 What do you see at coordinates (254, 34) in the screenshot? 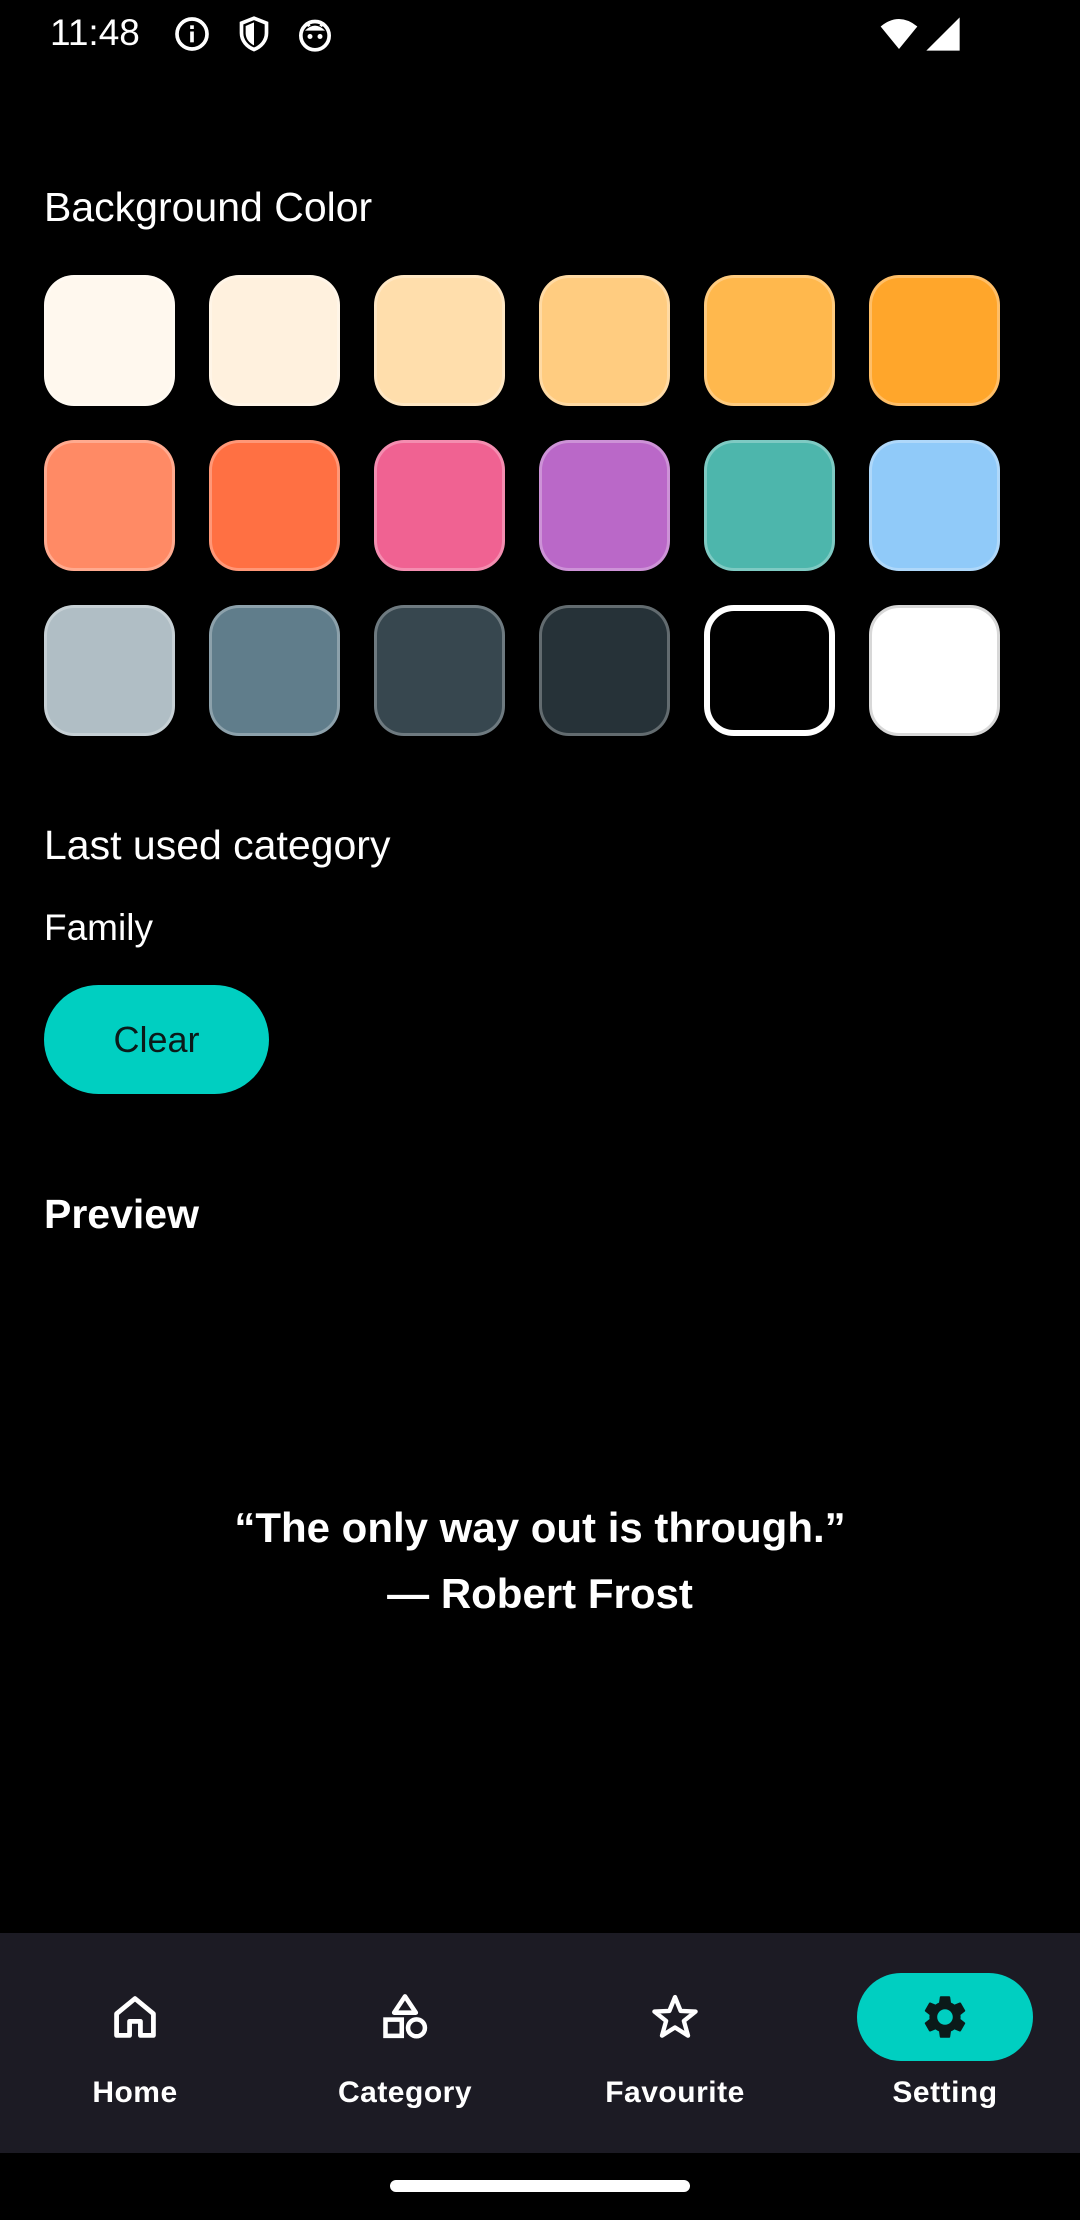
I see `shield-icon` at bounding box center [254, 34].